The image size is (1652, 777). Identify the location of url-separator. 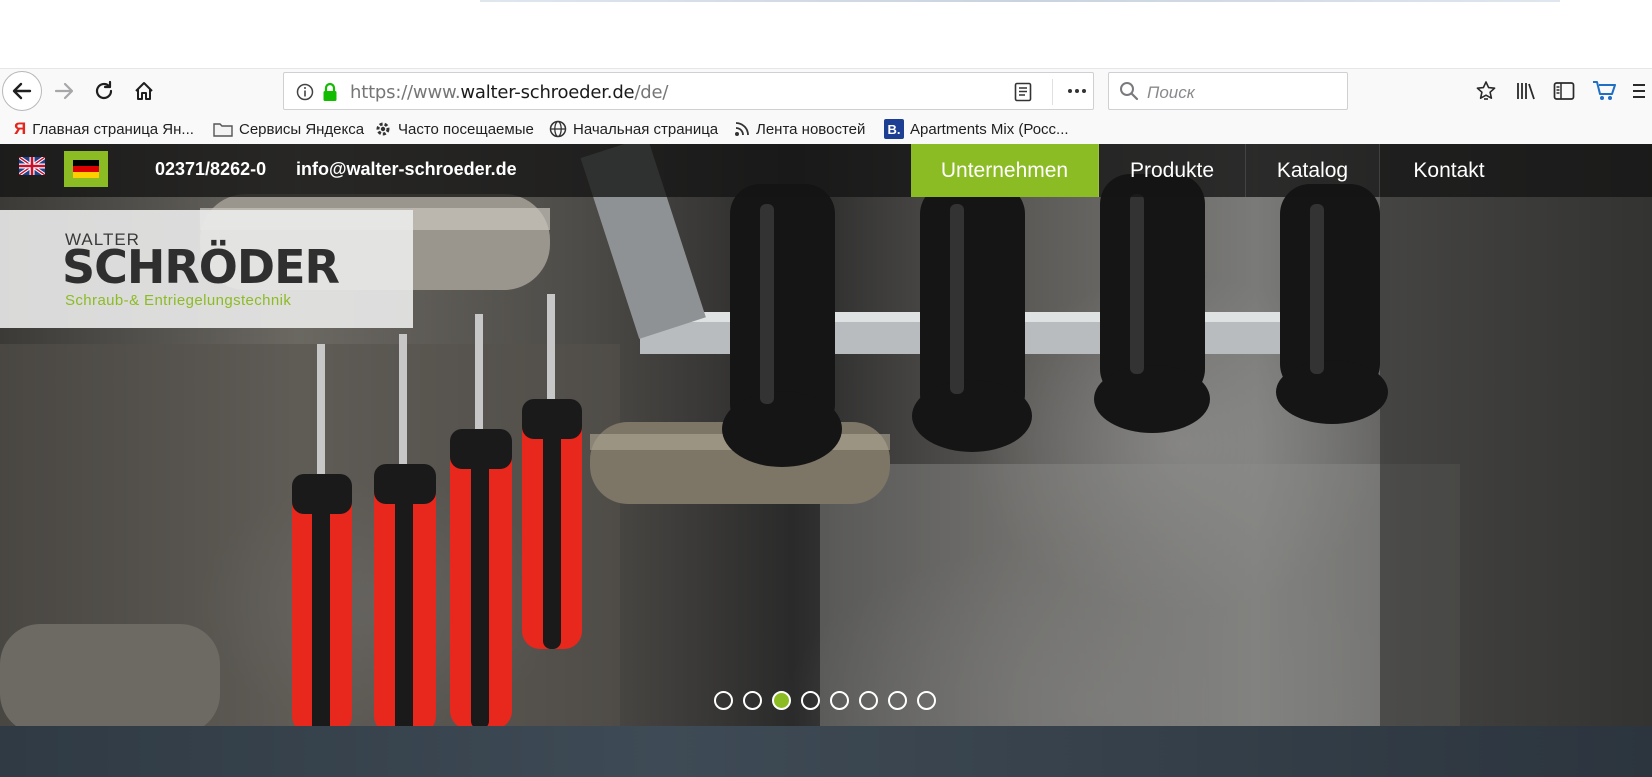
(1052, 92).